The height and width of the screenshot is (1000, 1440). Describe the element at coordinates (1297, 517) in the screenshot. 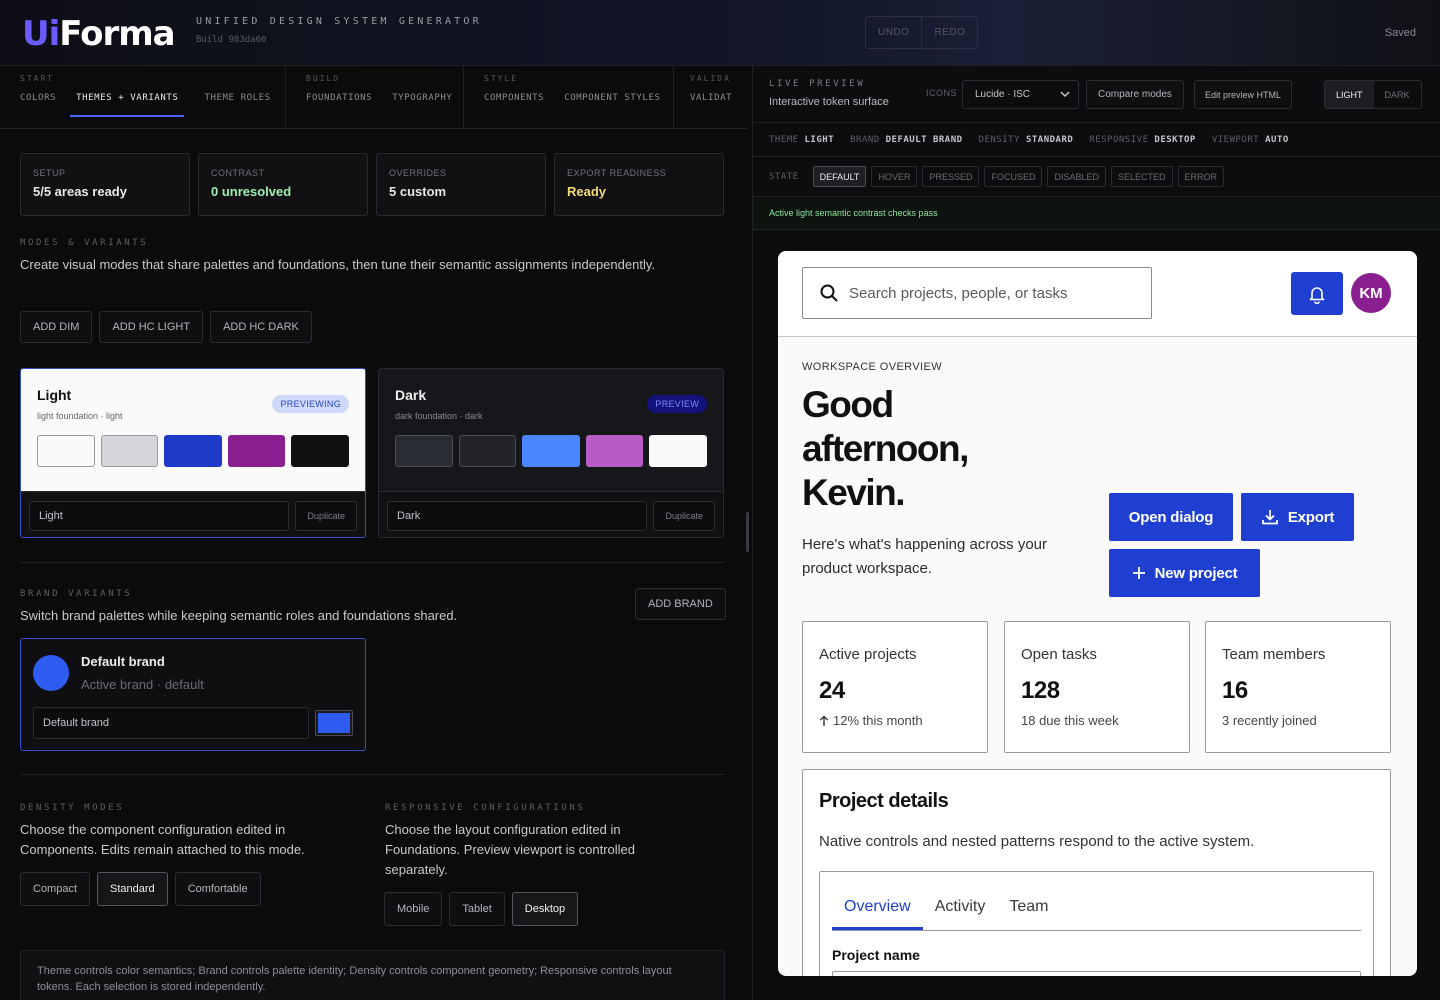

I see `export-button: Export` at that location.